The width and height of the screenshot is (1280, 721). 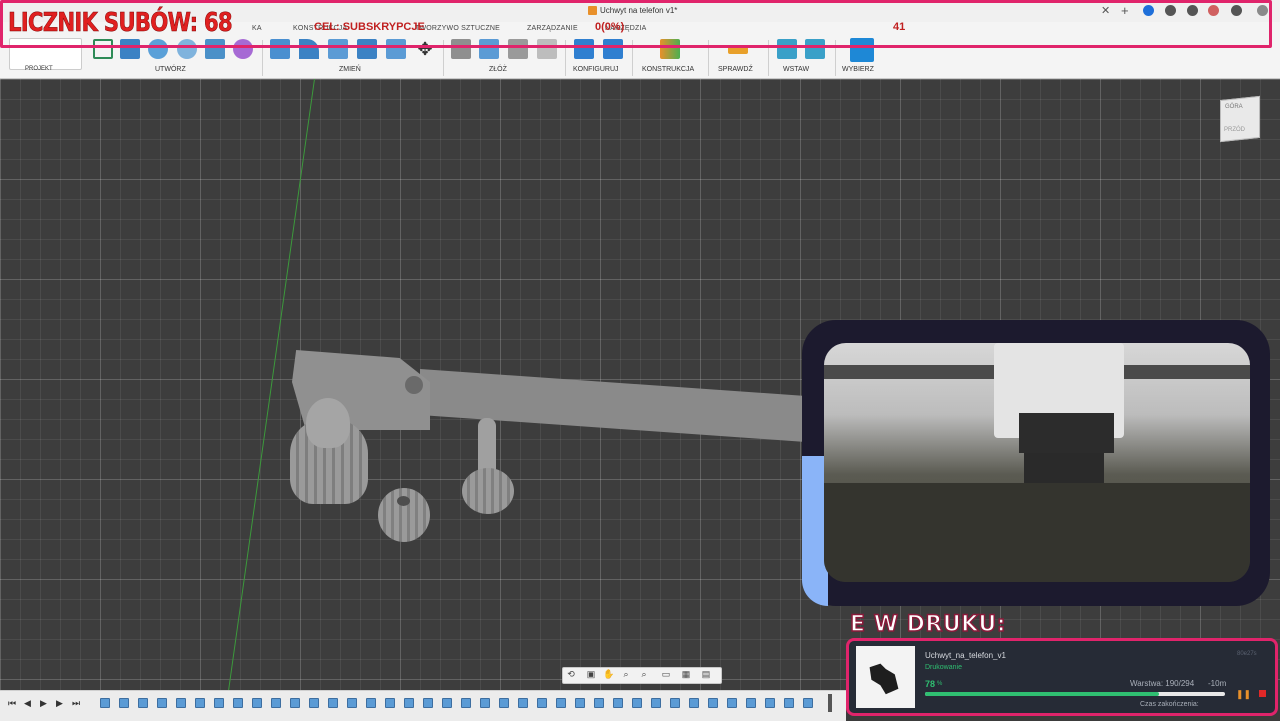 I want to click on goal-progress: 0(0%), so click(x=610, y=27).